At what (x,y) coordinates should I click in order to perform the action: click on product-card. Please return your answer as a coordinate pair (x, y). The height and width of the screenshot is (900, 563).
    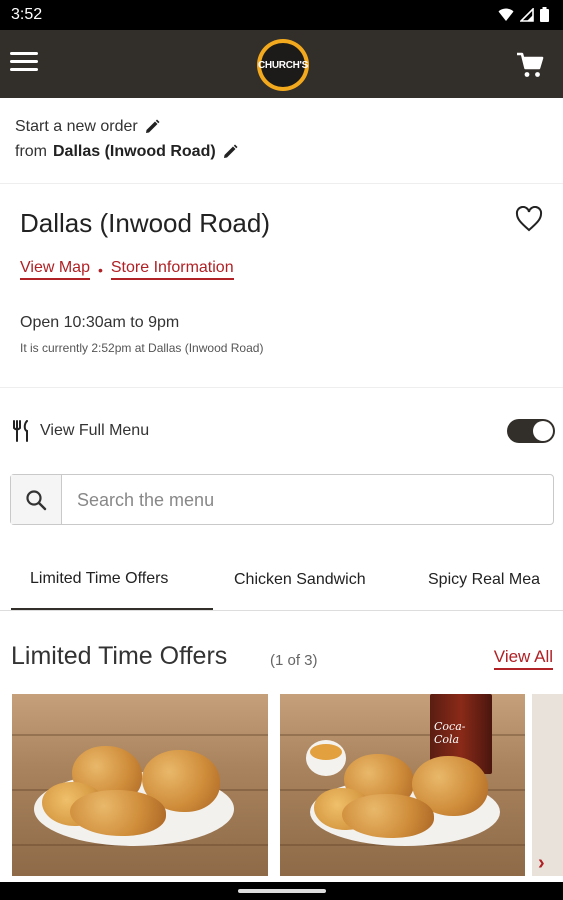
    Looking at the image, I should click on (140, 785).